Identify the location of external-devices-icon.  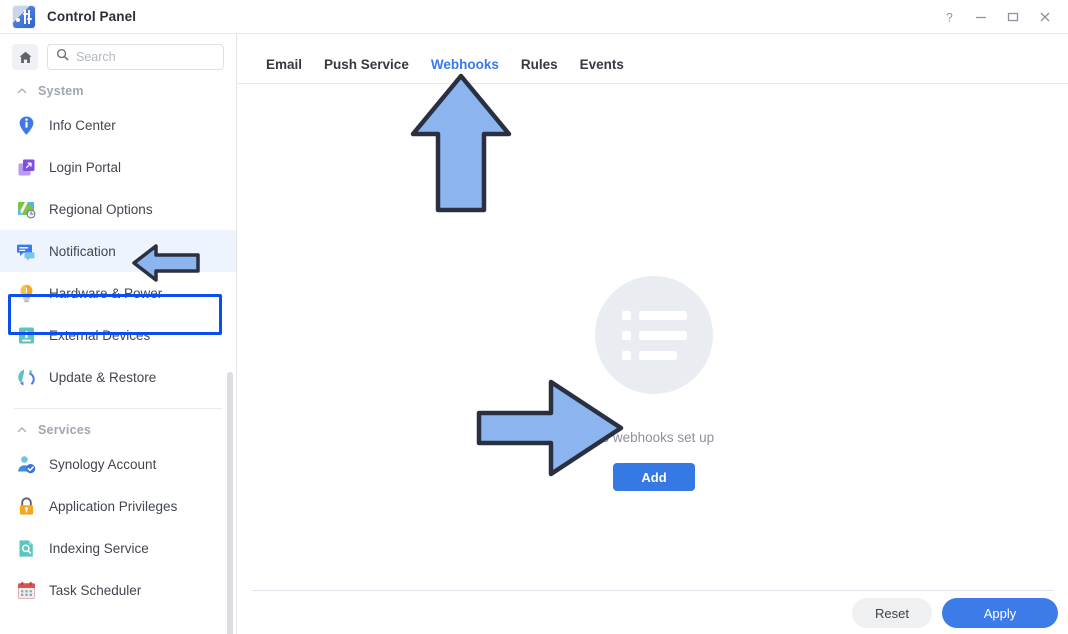
(26, 335).